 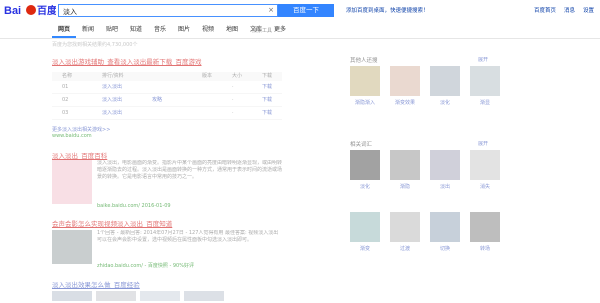 What do you see at coordinates (113, 76) in the screenshot?
I see `table-header-cell: 排行/资料` at bounding box center [113, 76].